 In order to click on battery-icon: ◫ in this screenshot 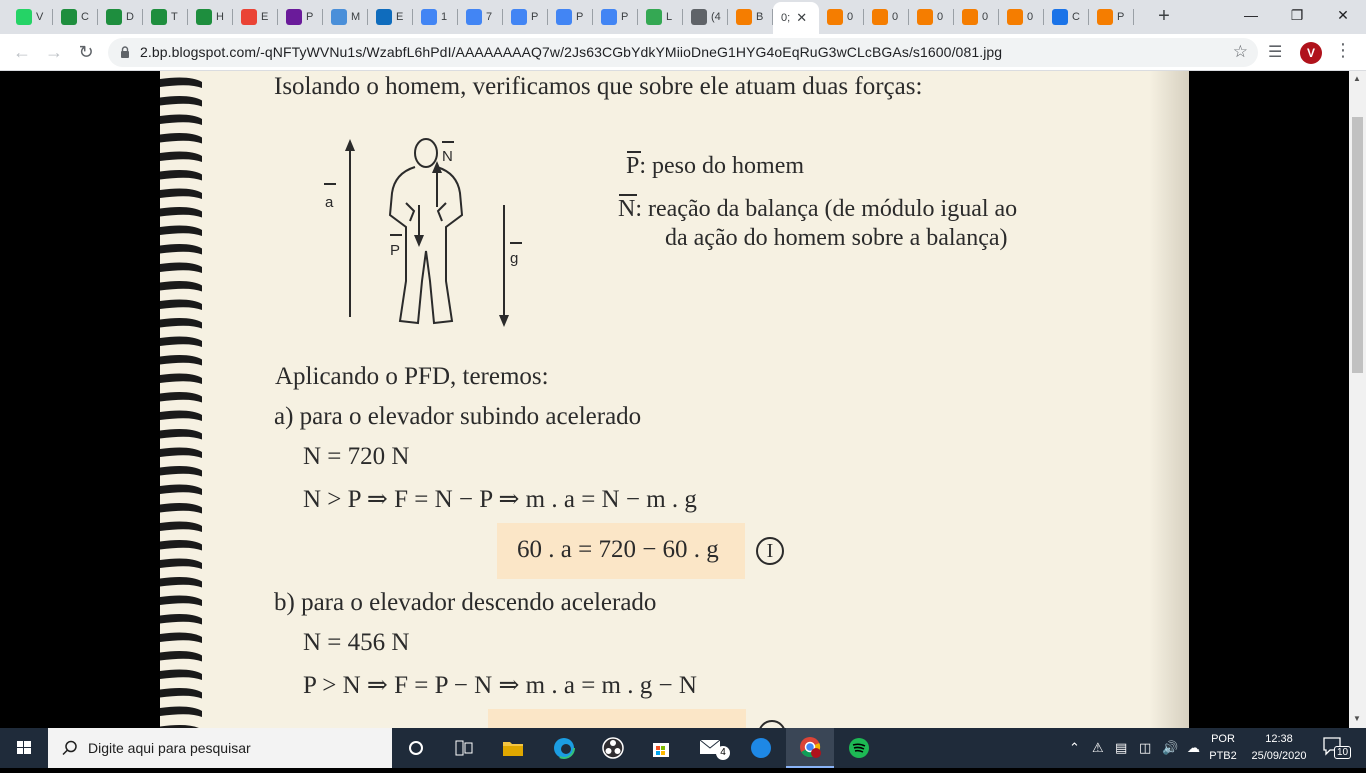, I will do `click(1145, 748)`.